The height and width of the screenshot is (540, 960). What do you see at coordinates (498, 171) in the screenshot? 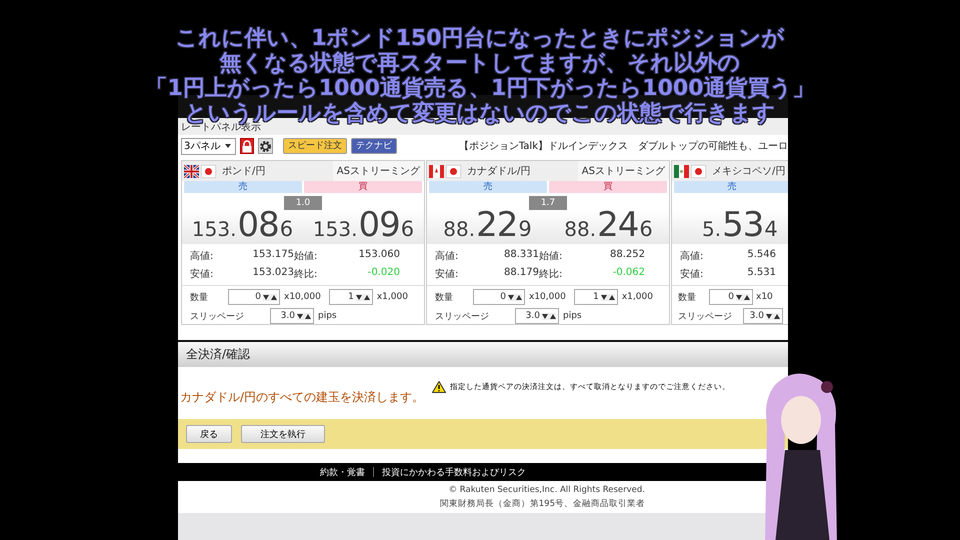
I see `currency-pair: カナダドル/円` at bounding box center [498, 171].